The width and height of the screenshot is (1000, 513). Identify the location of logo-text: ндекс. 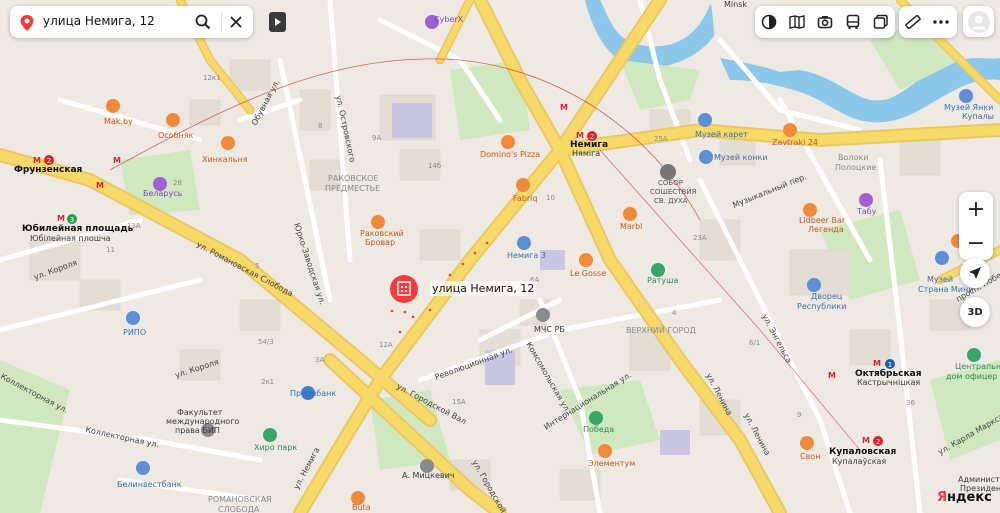
(969, 497).